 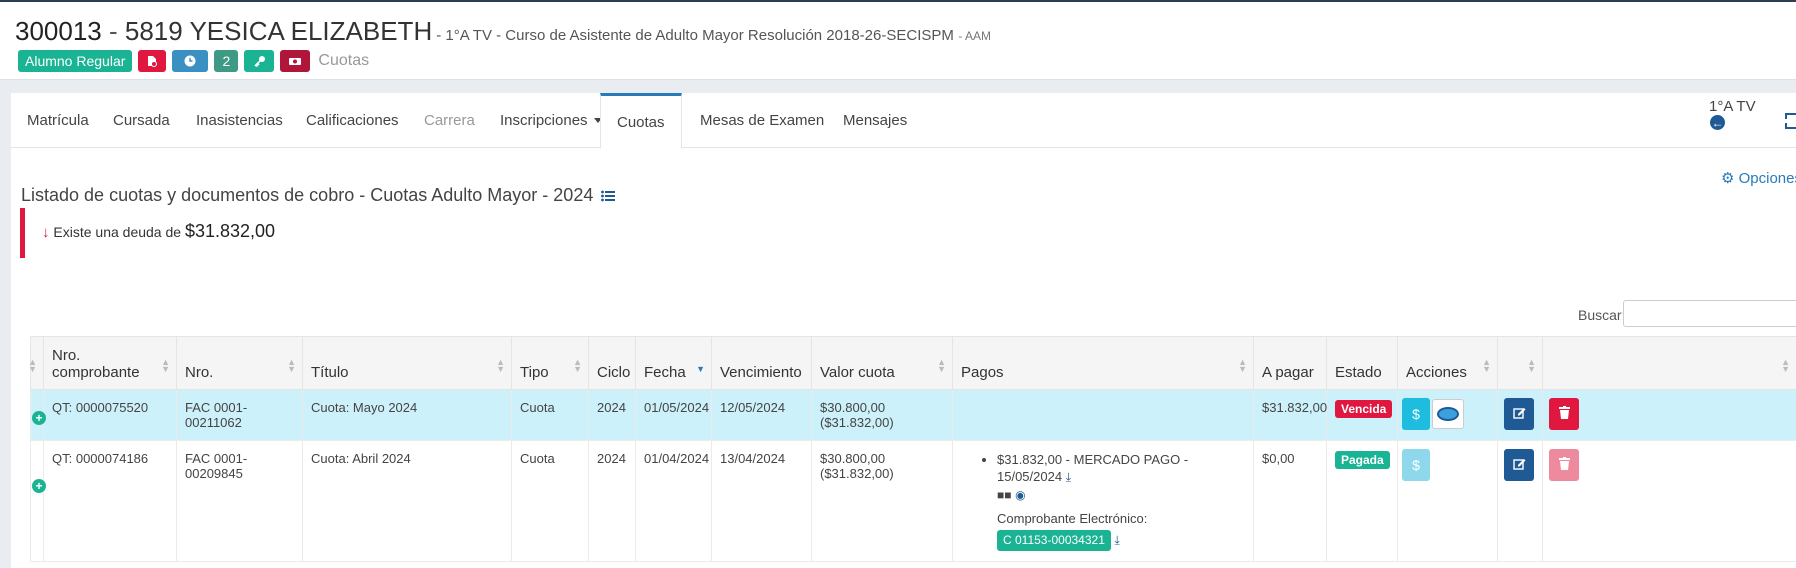 I want to click on column-header-label: Tipo, so click(x=534, y=372).